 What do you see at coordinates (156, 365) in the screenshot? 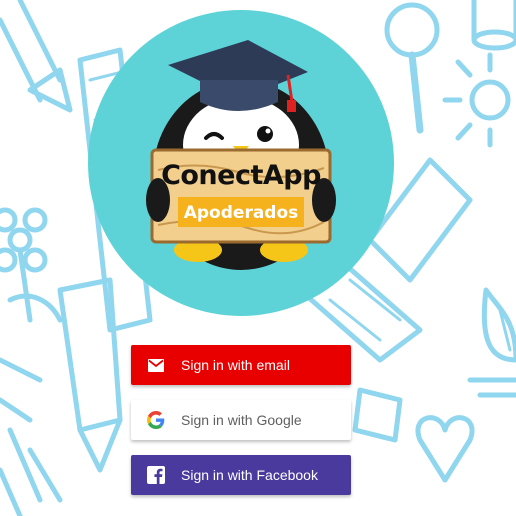
I see `email-icon` at bounding box center [156, 365].